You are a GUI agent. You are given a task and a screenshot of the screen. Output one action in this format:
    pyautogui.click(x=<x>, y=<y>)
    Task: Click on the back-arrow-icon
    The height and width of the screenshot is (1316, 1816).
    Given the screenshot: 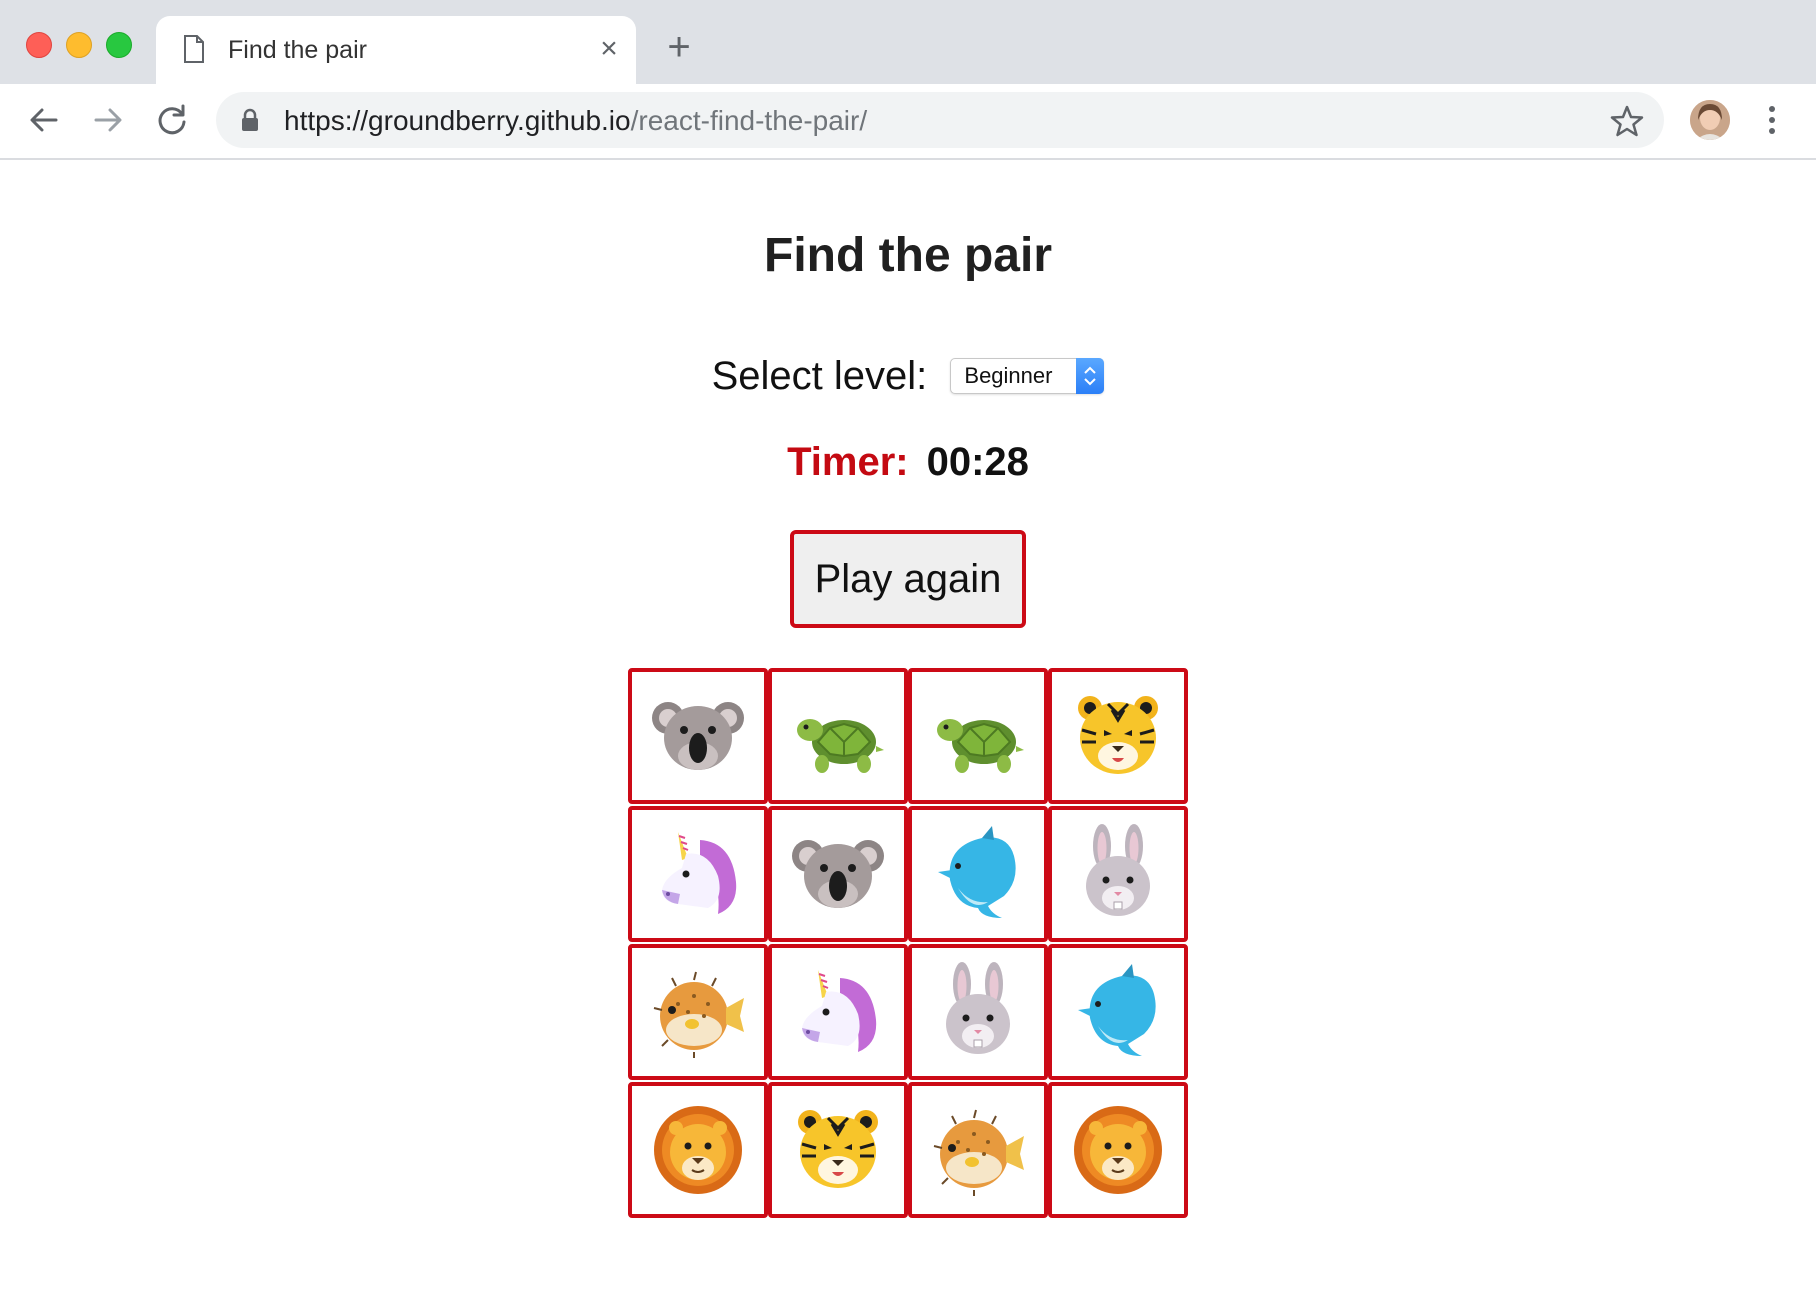 What is the action you would take?
    pyautogui.click(x=44, y=120)
    